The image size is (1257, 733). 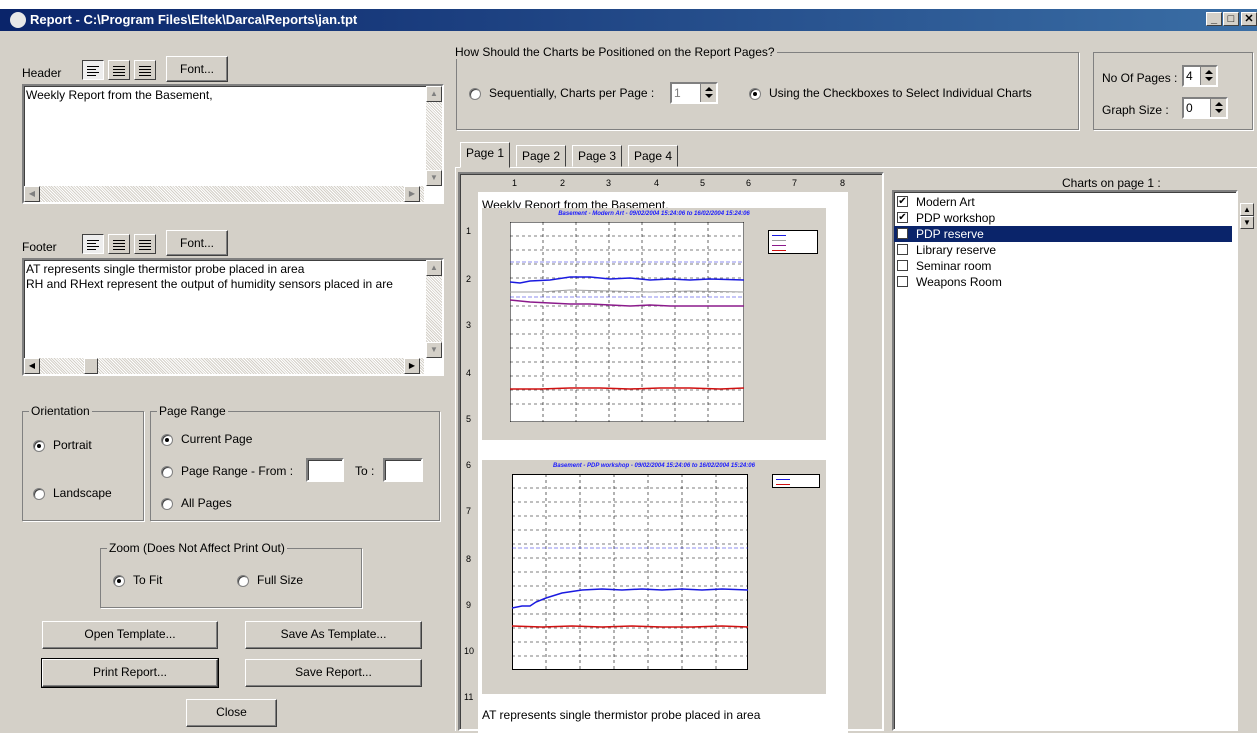 What do you see at coordinates (469, 325) in the screenshot?
I see `ruler-left-3: 3` at bounding box center [469, 325].